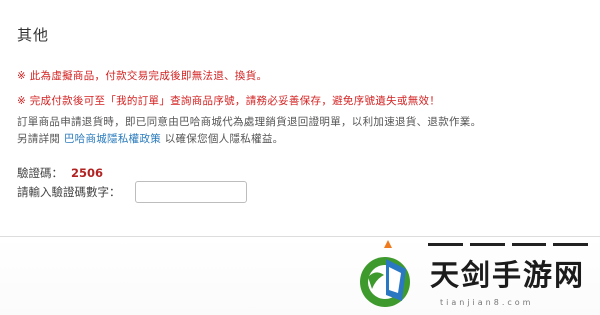 This screenshot has height=315, width=600. I want to click on captcha-code: 2506, so click(87, 173).